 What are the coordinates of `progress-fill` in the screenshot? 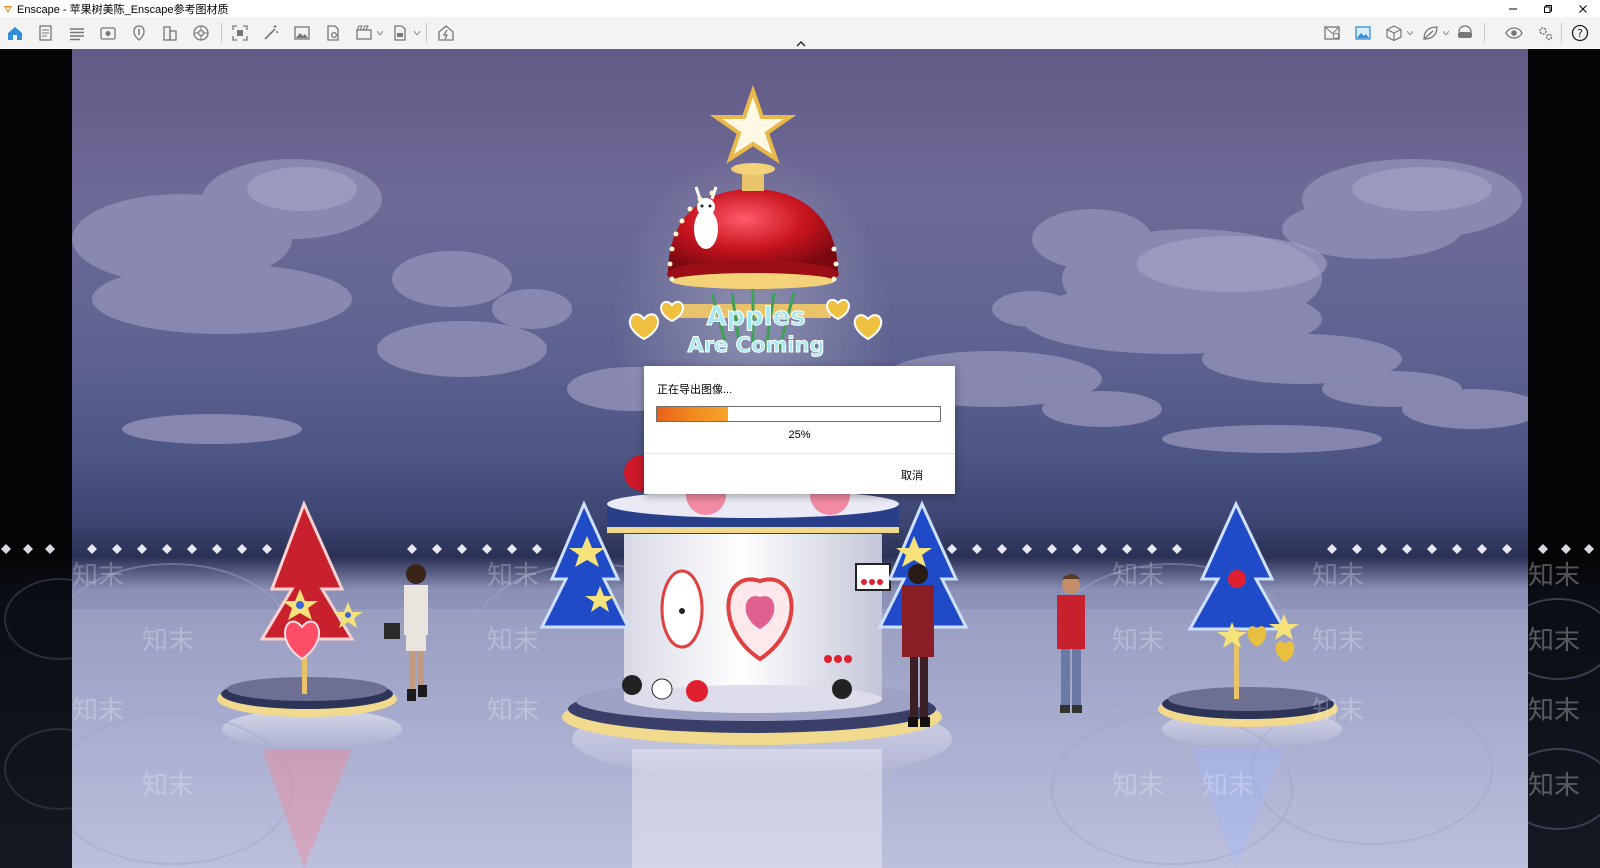 It's located at (692, 414).